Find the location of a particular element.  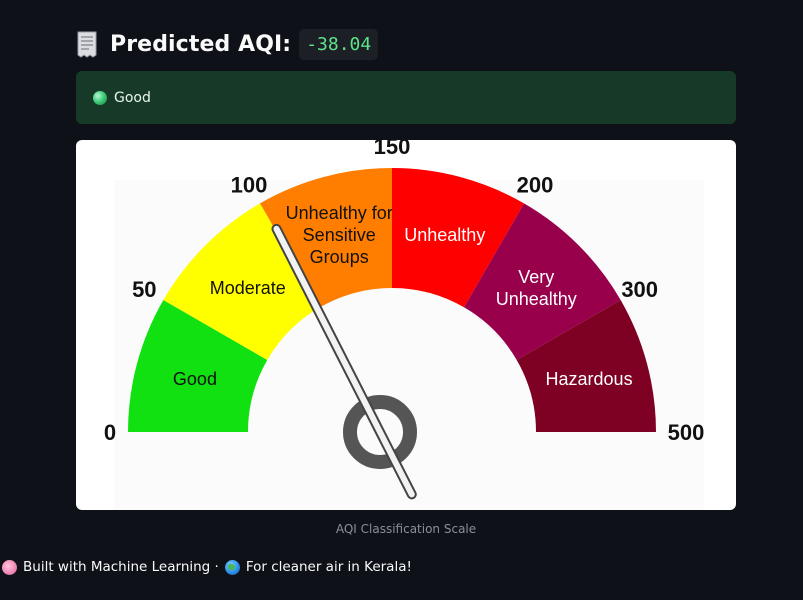

receipt-document-icon is located at coordinates (87, 44).